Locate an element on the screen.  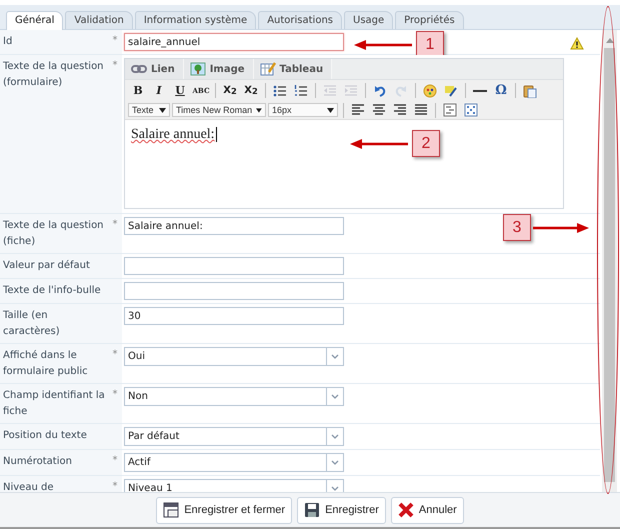
redo-icon is located at coordinates (401, 91).